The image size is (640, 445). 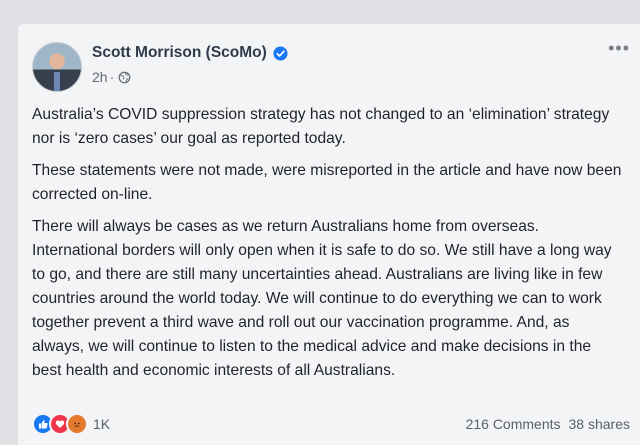 I want to click on shares-count-link: 38 shares, so click(x=599, y=424).